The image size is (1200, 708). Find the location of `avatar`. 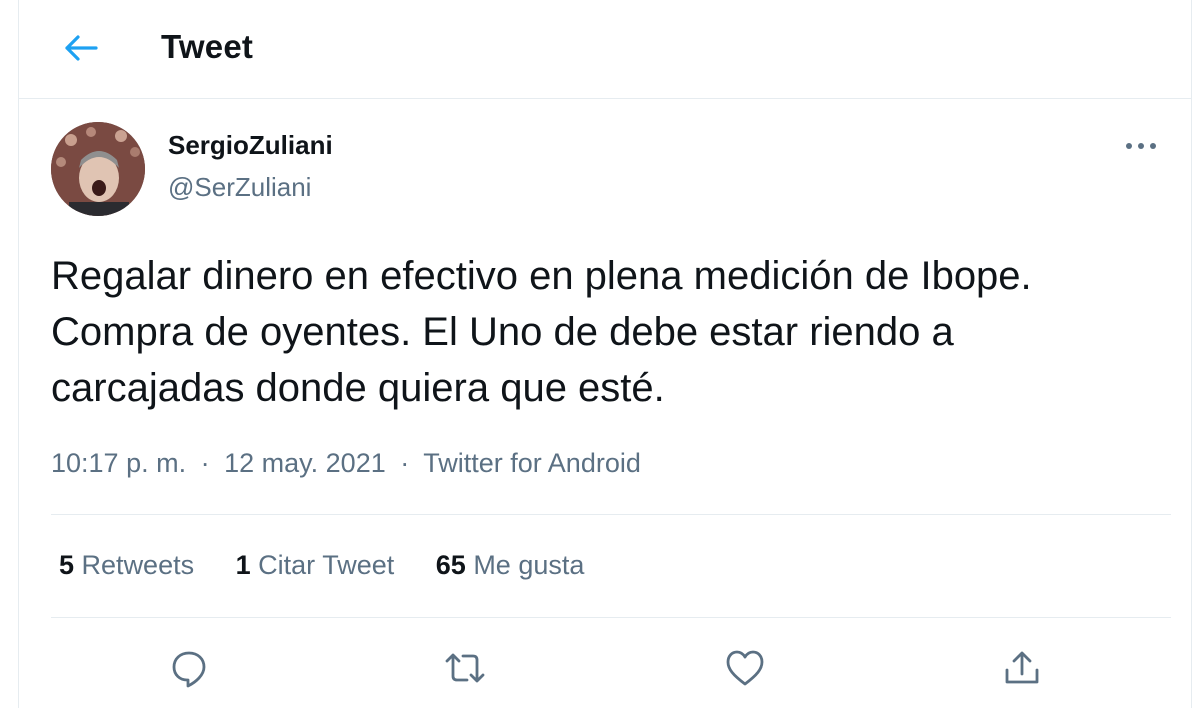

avatar is located at coordinates (98, 169).